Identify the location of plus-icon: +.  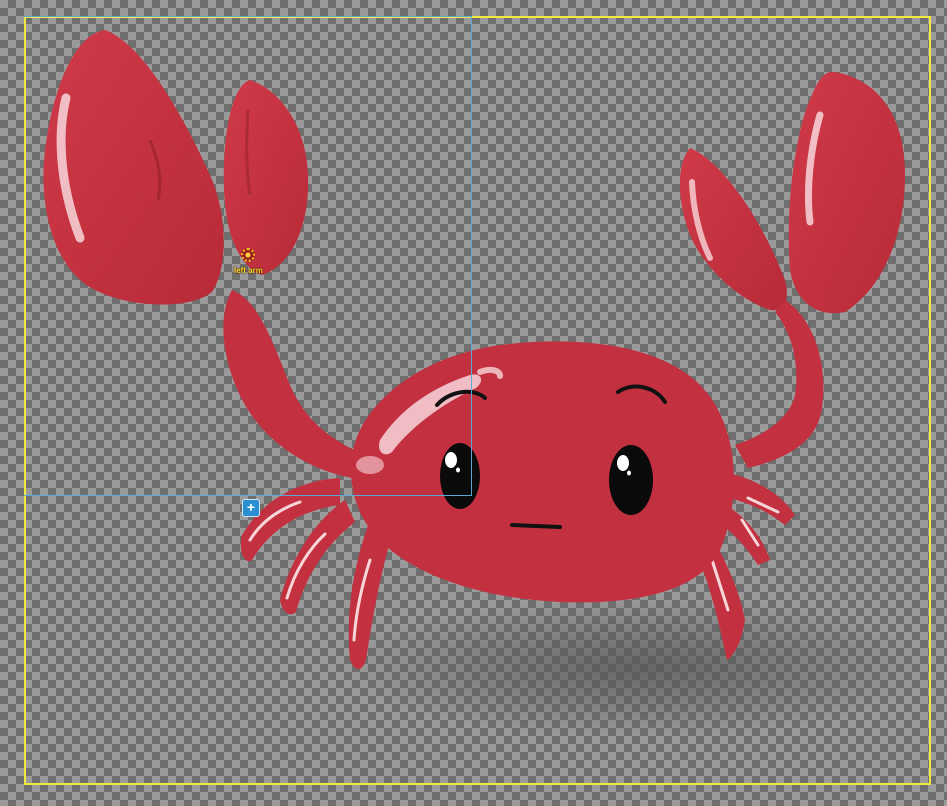
(251, 508).